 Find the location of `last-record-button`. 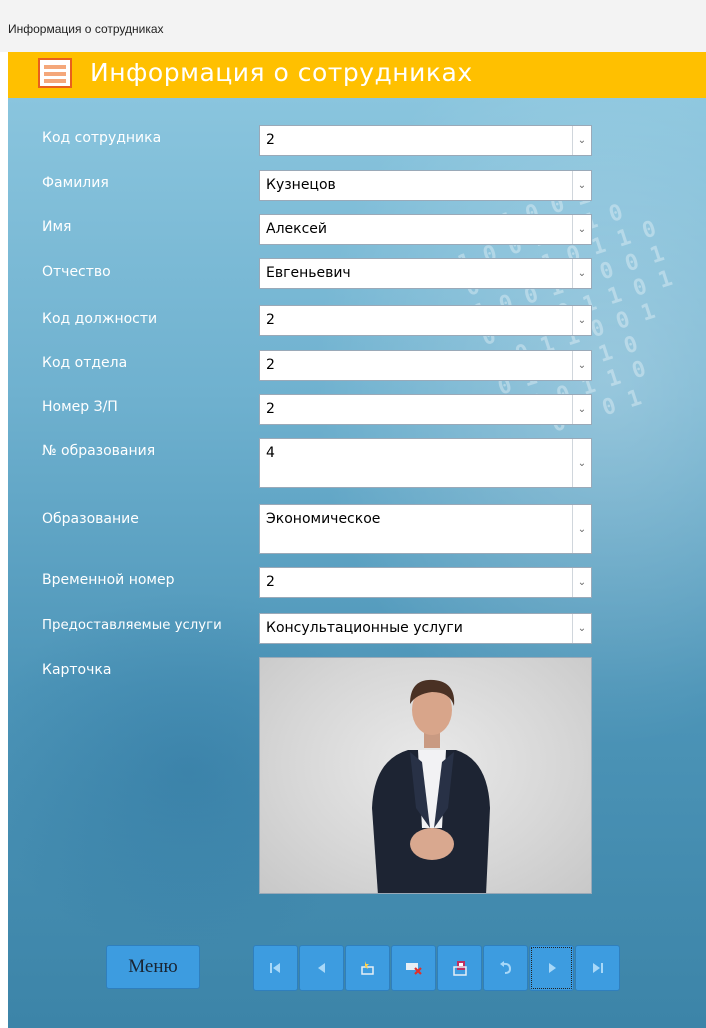

last-record-button is located at coordinates (597, 968).